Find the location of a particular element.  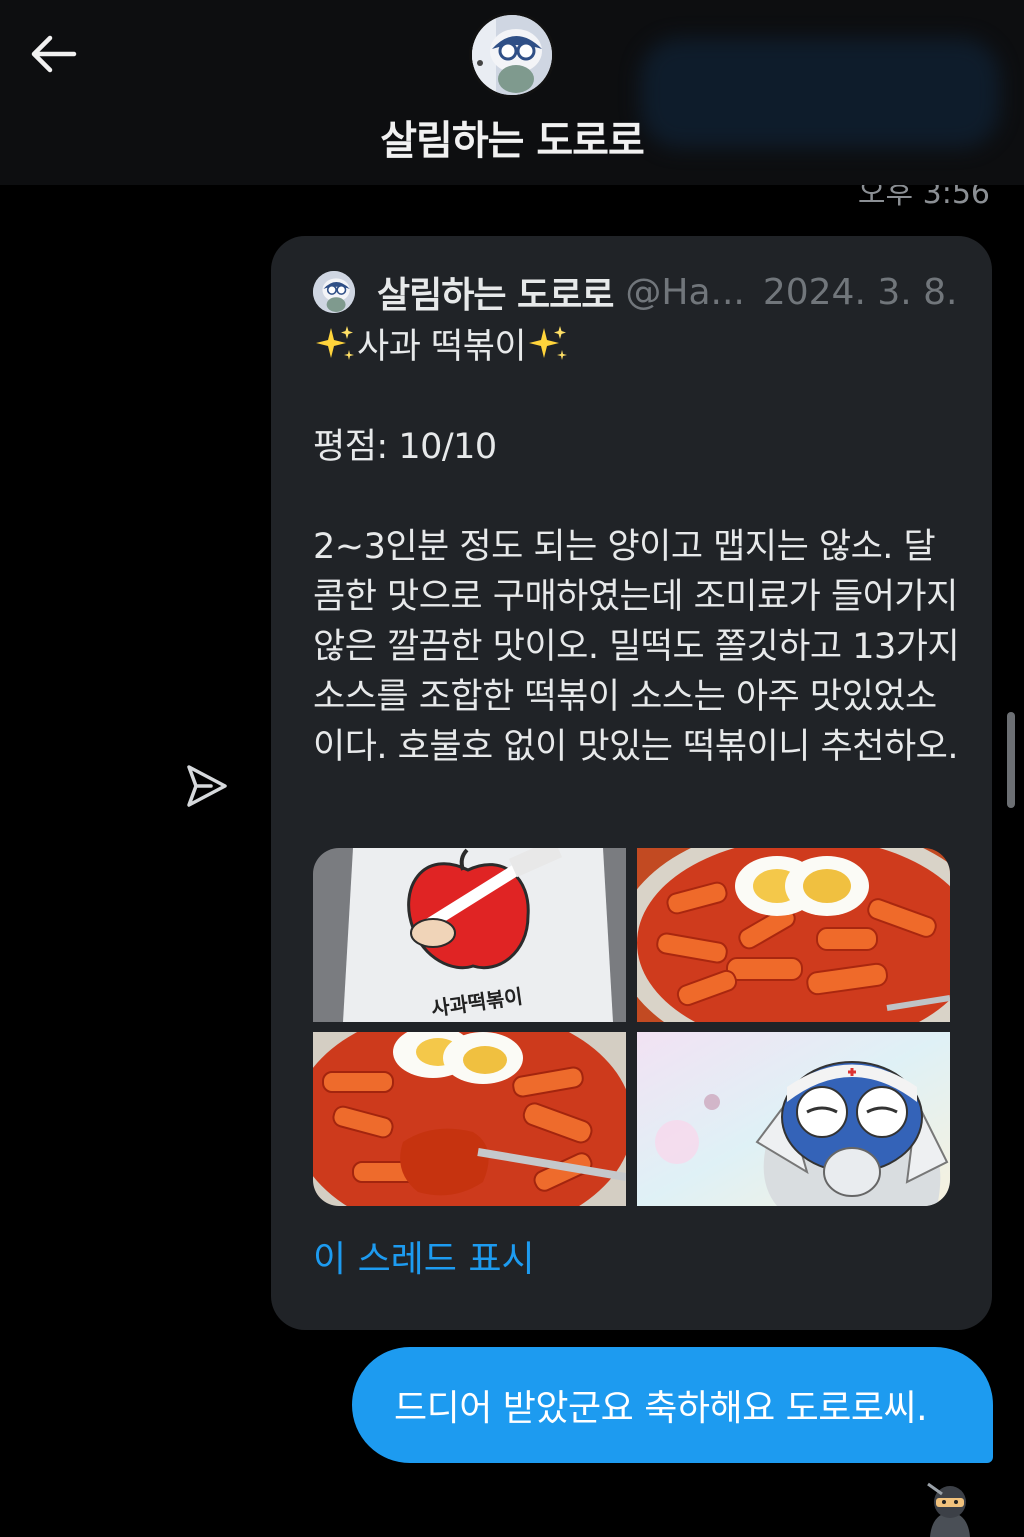

media-grid: 사과떡볶이 is located at coordinates (631, 1027).